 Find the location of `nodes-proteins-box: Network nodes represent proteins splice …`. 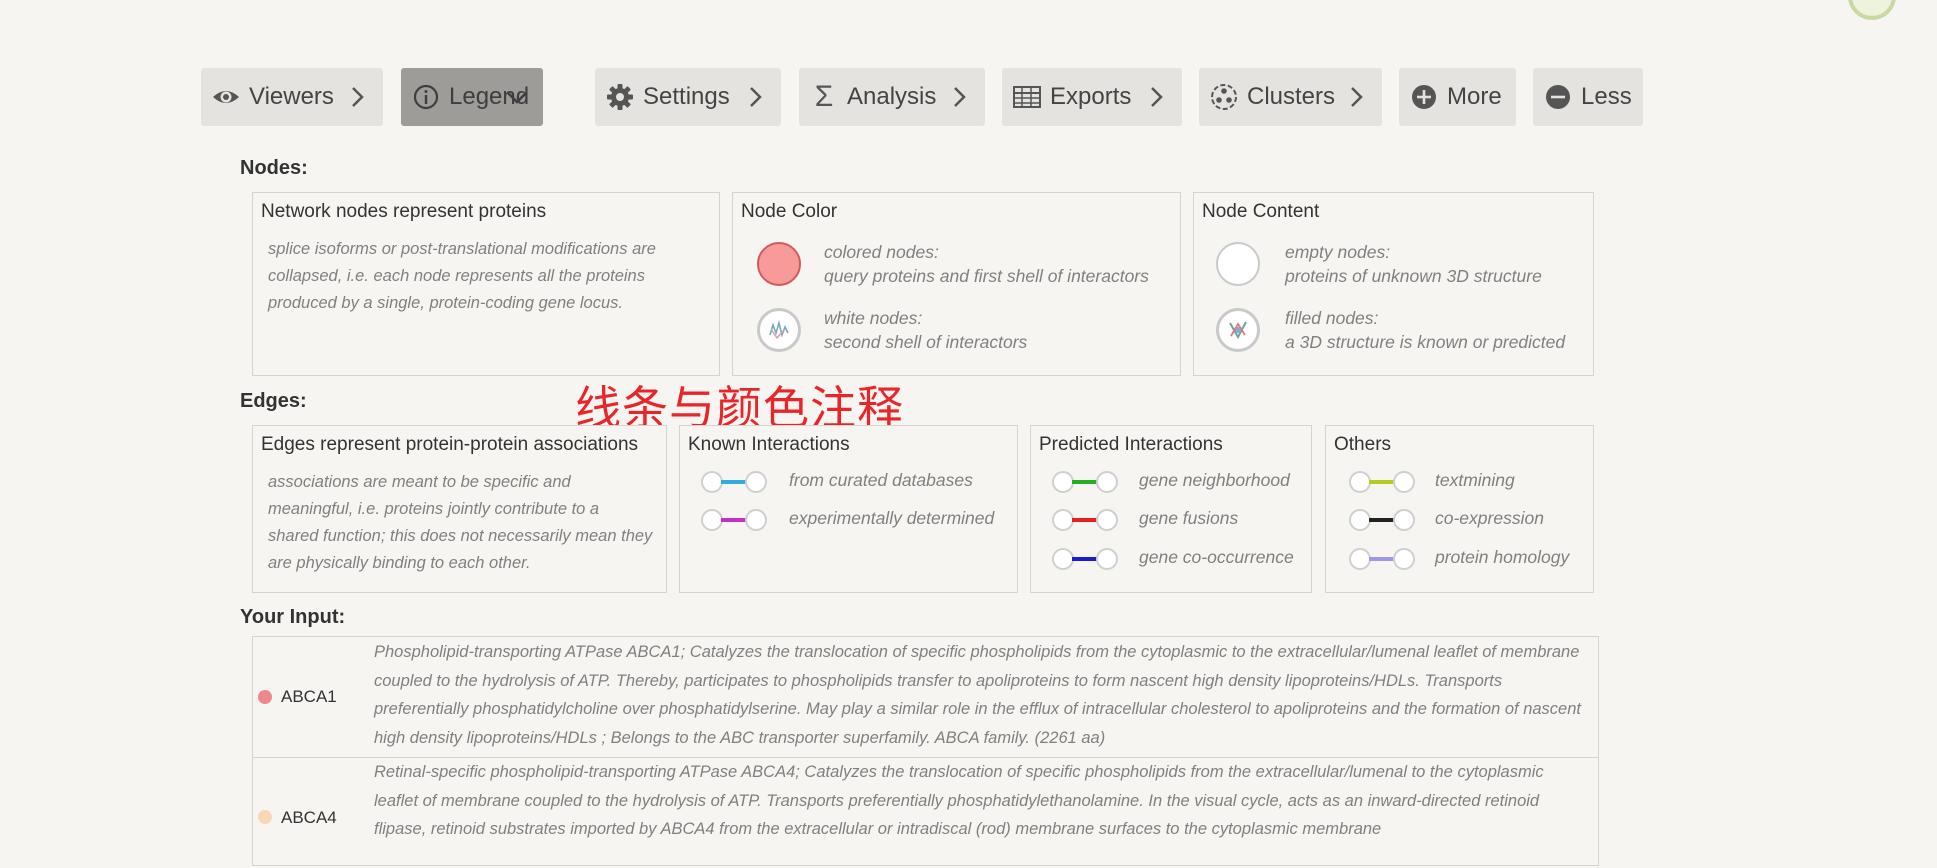

nodes-proteins-box: Network nodes represent proteins splice … is located at coordinates (486, 284).